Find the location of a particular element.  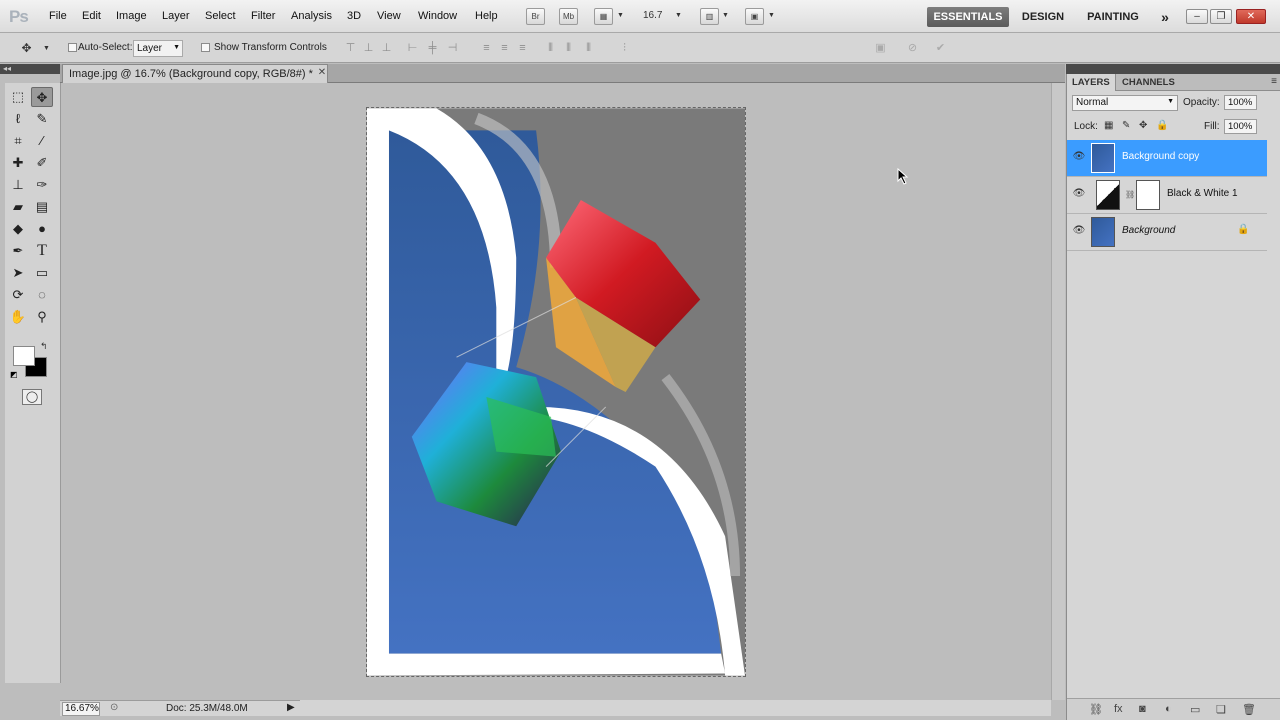

vertical-scrollbar is located at coordinates (1058, 391).